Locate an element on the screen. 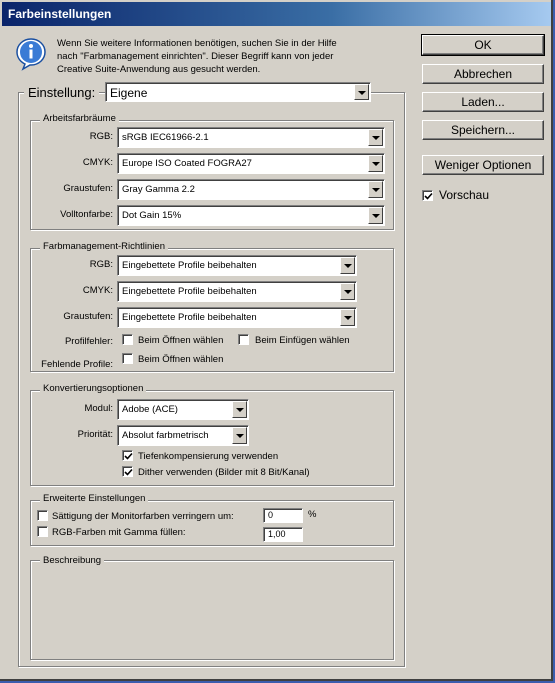  mismatch-open-checkbox is located at coordinates (127, 339).